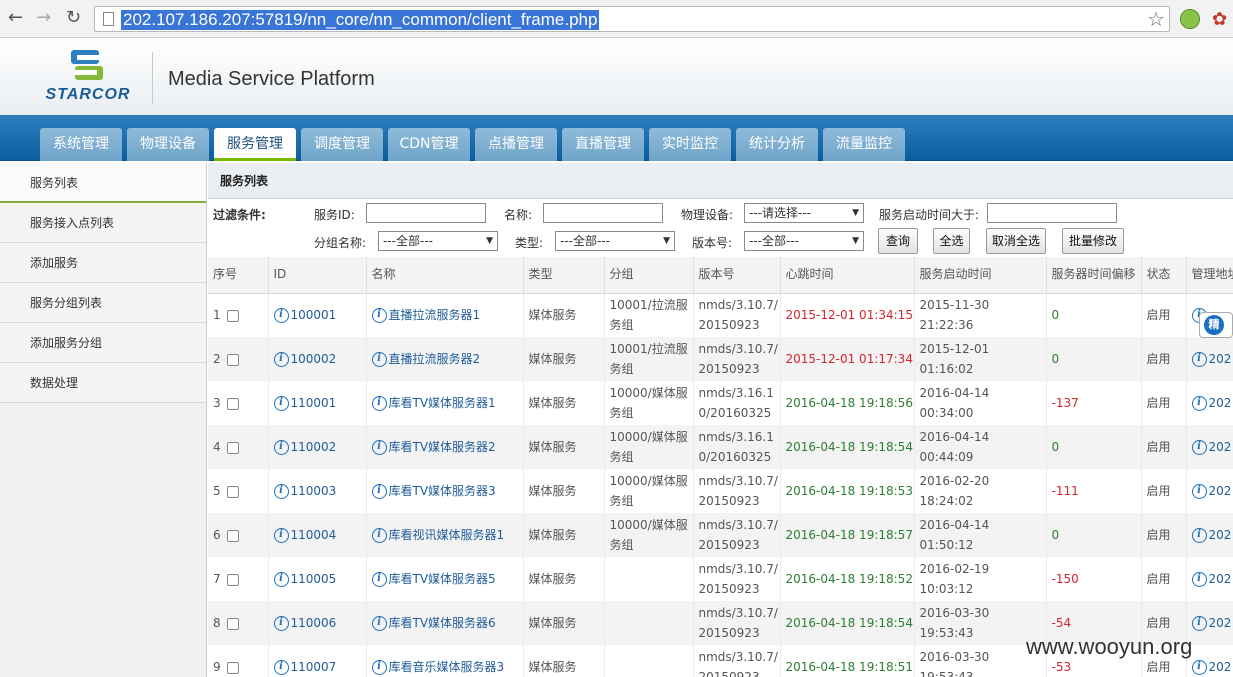 The height and width of the screenshot is (677, 1233). I want to click on extension-icon, so click(1190, 19).